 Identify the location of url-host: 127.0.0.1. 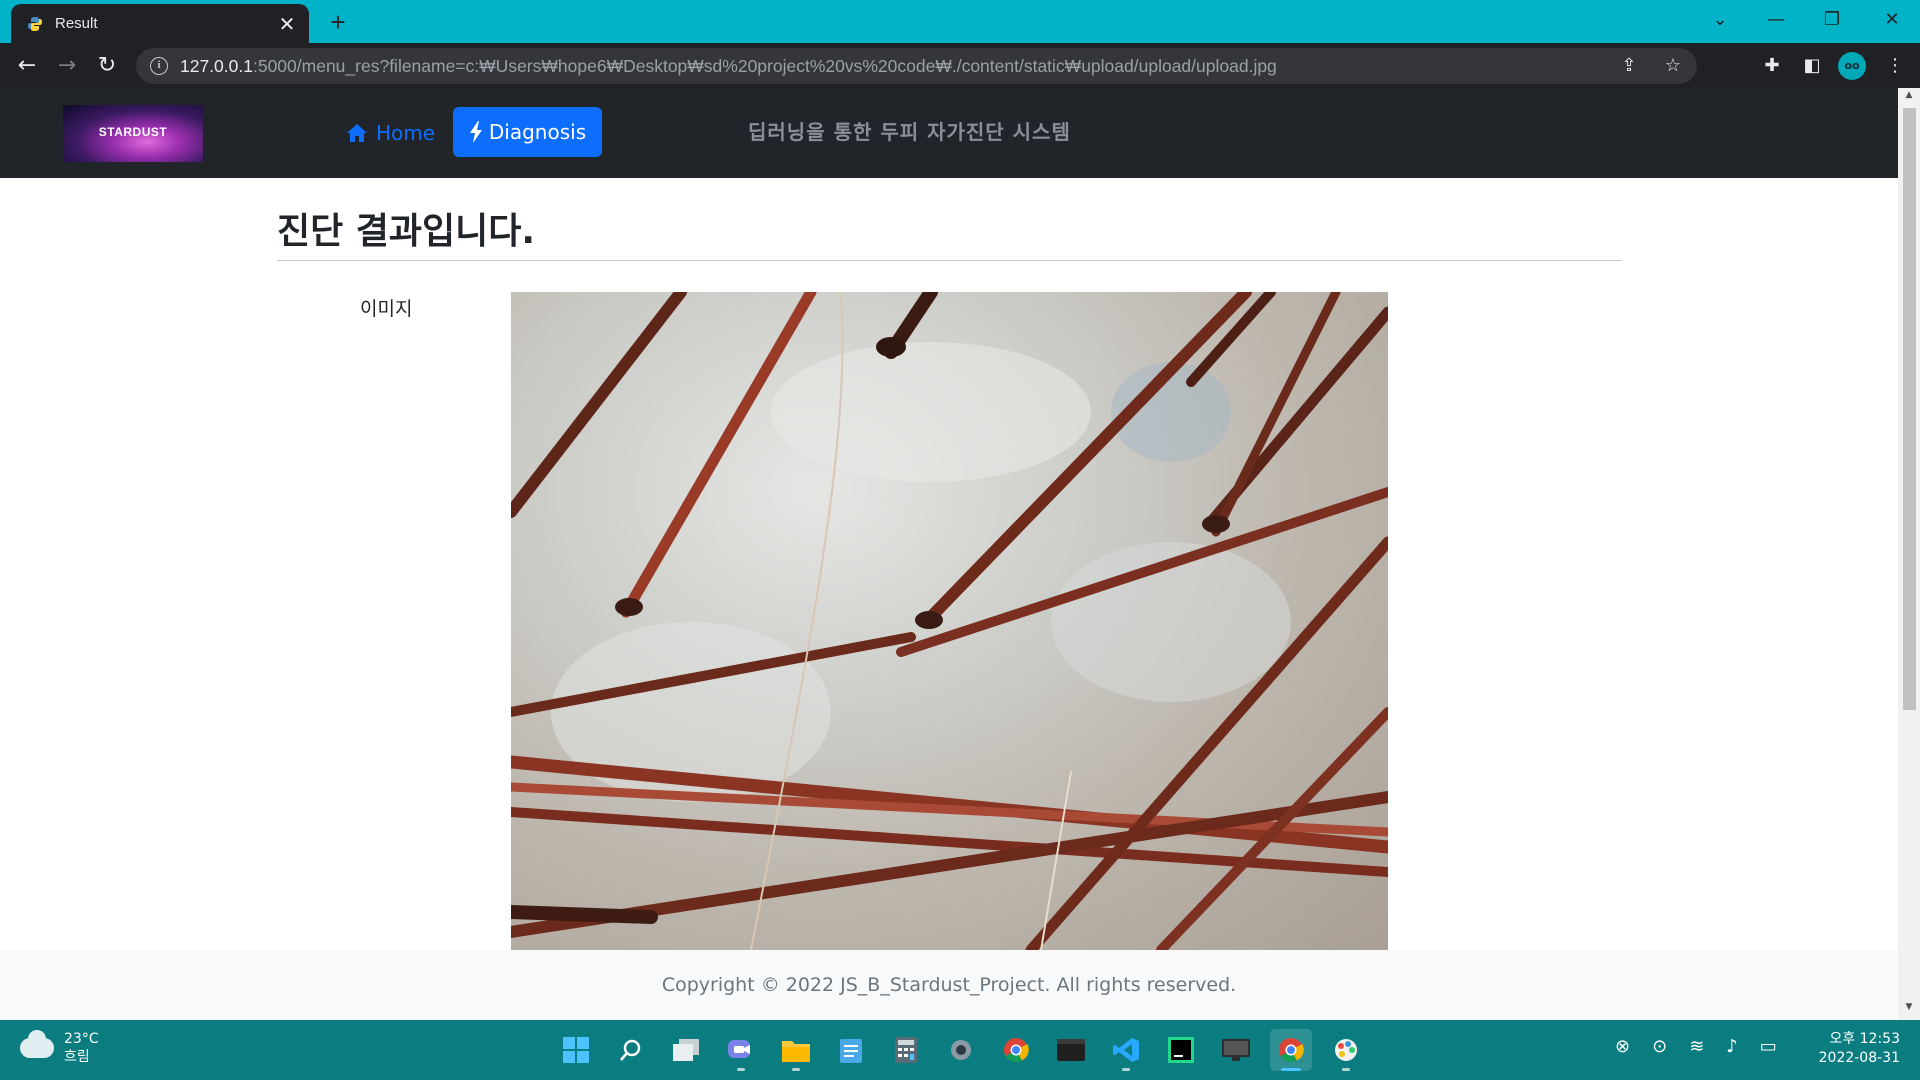
(216, 65).